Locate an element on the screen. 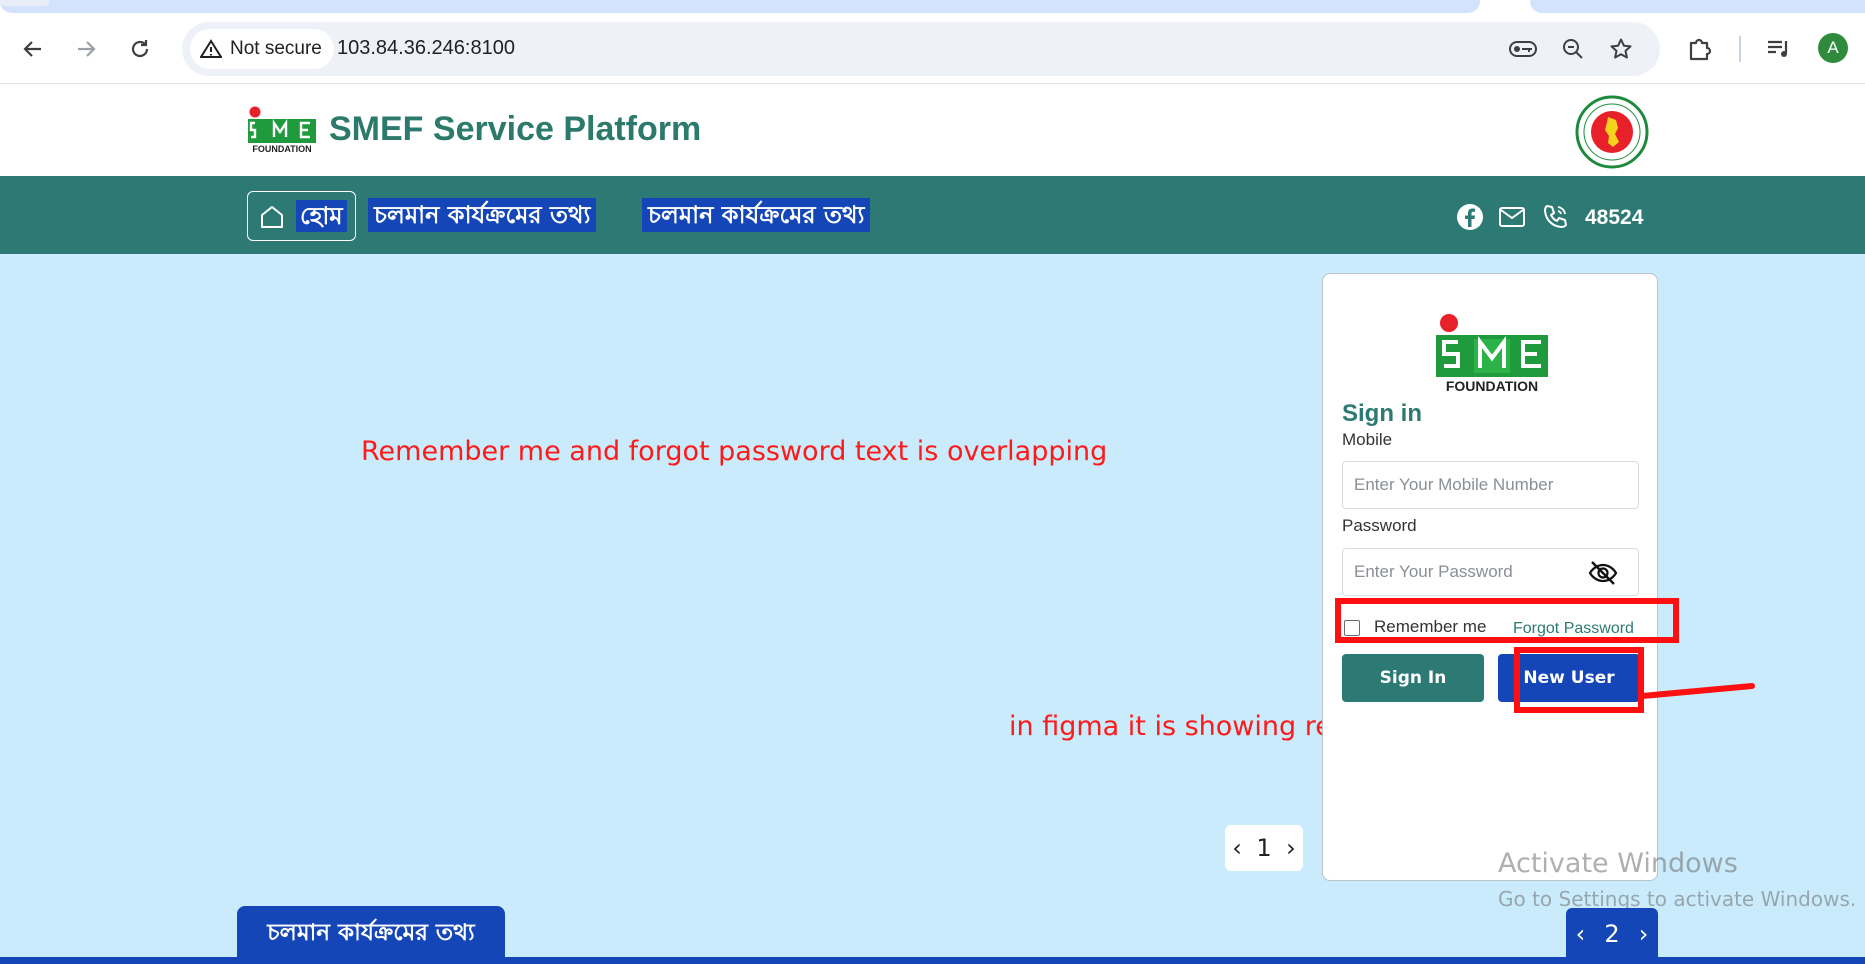  forward-button is located at coordinates (86, 49).